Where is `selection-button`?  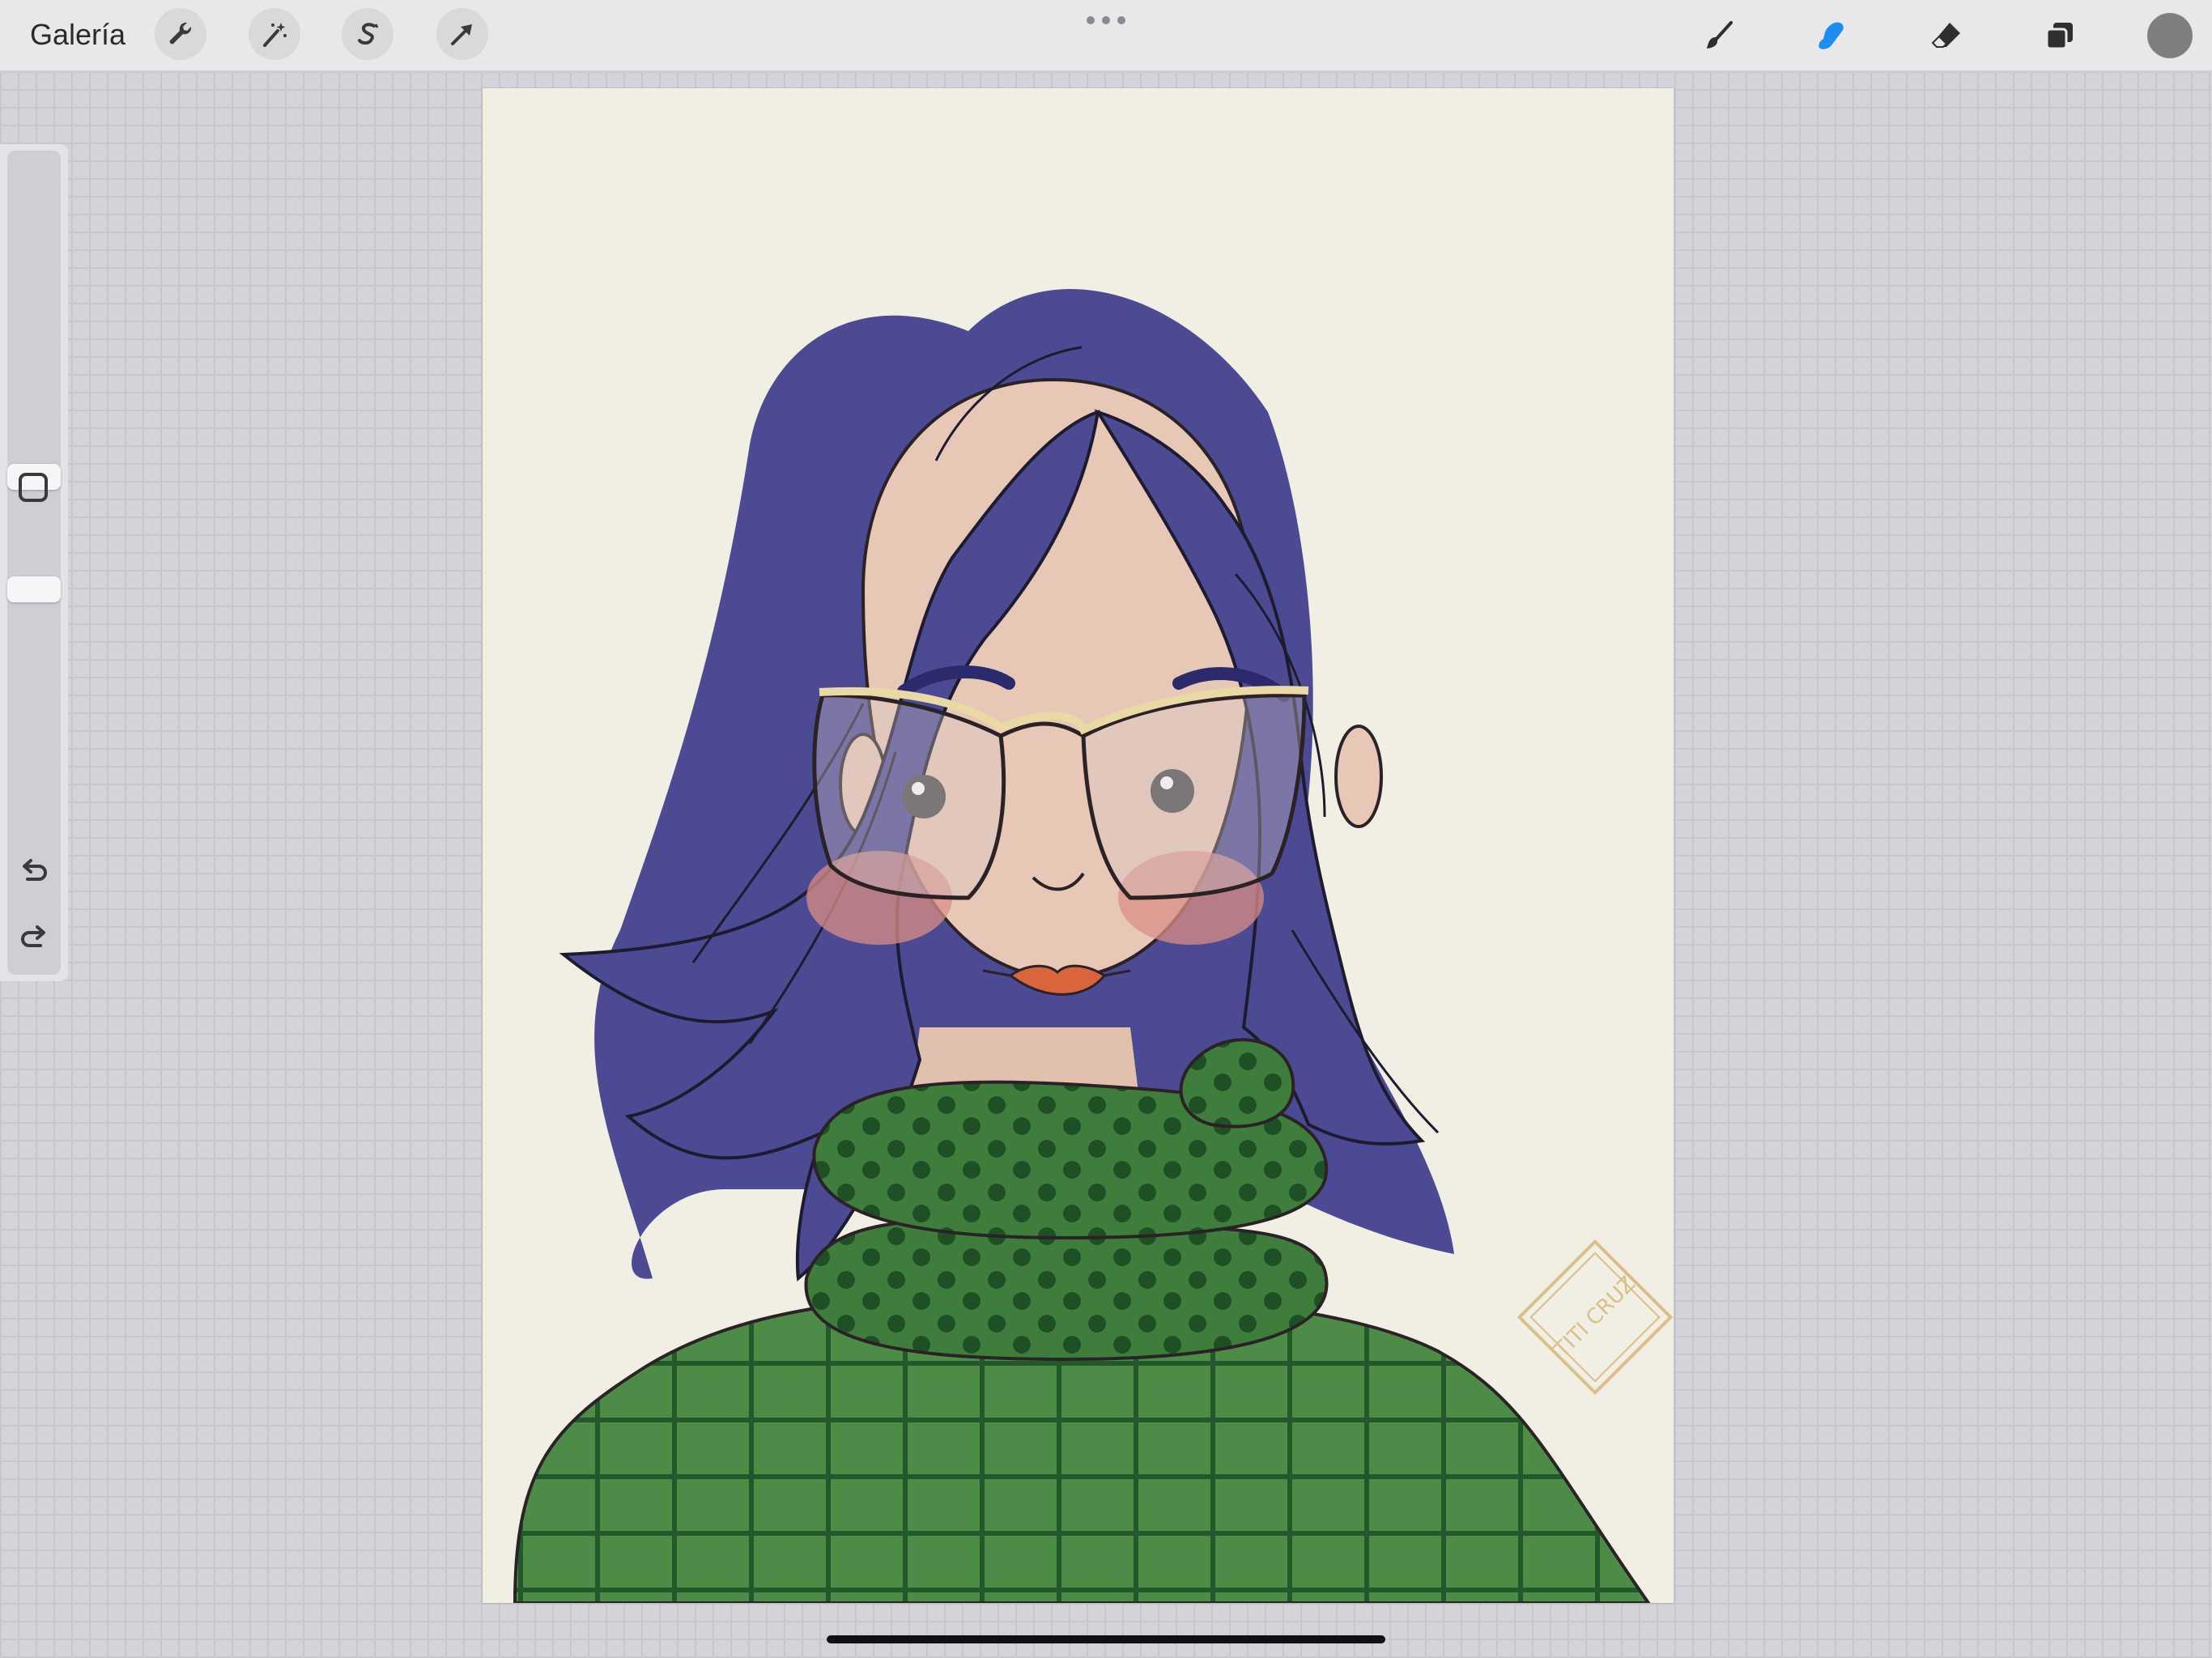
selection-button is located at coordinates (368, 34).